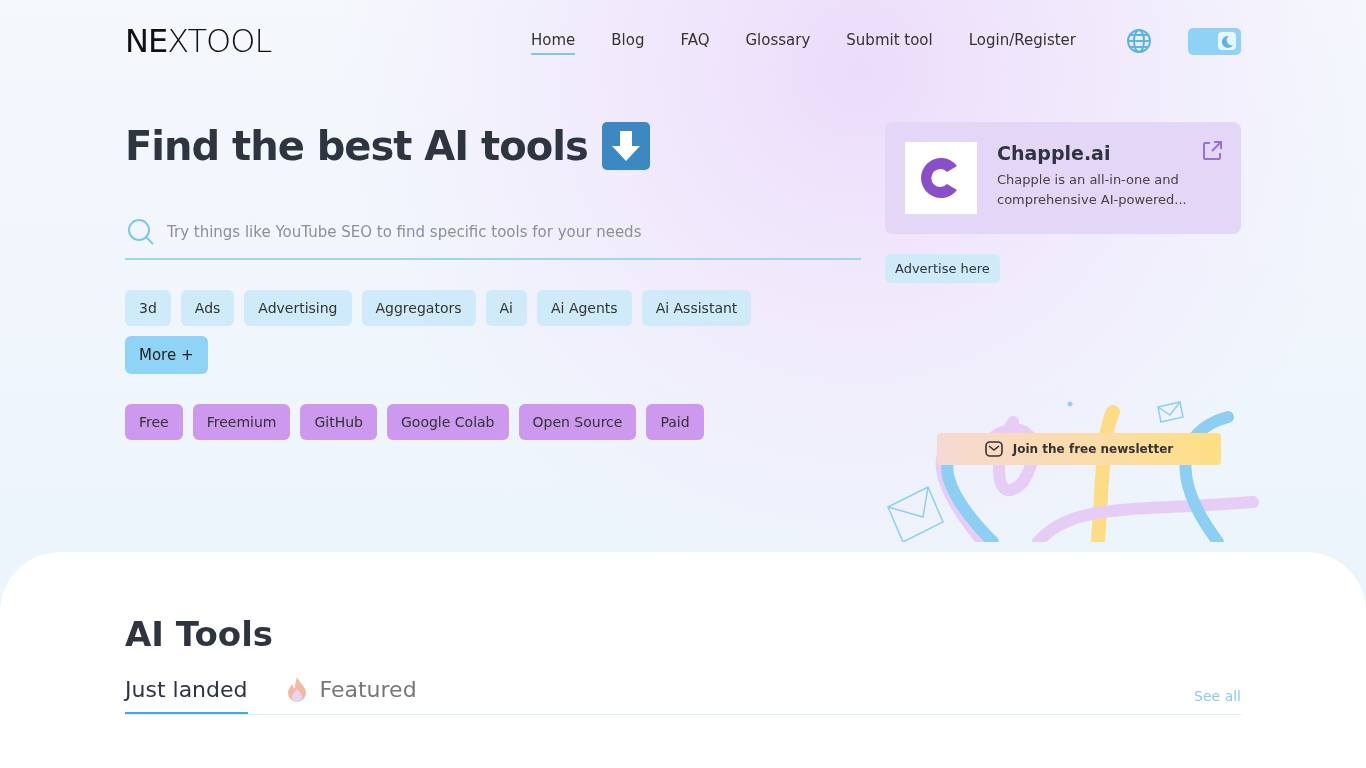 The height and width of the screenshot is (768, 1366). Describe the element at coordinates (418, 308) in the screenshot. I see `category-tag: Aggregators` at that location.